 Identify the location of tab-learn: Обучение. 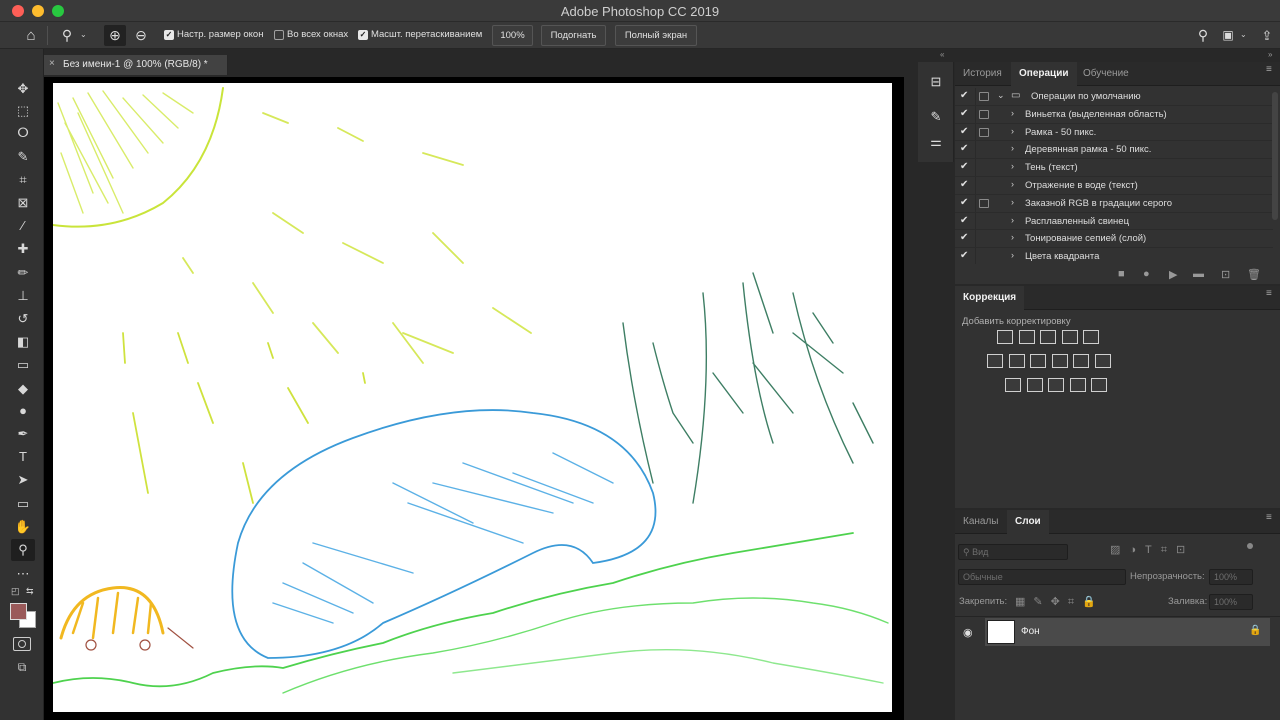
(1106, 74).